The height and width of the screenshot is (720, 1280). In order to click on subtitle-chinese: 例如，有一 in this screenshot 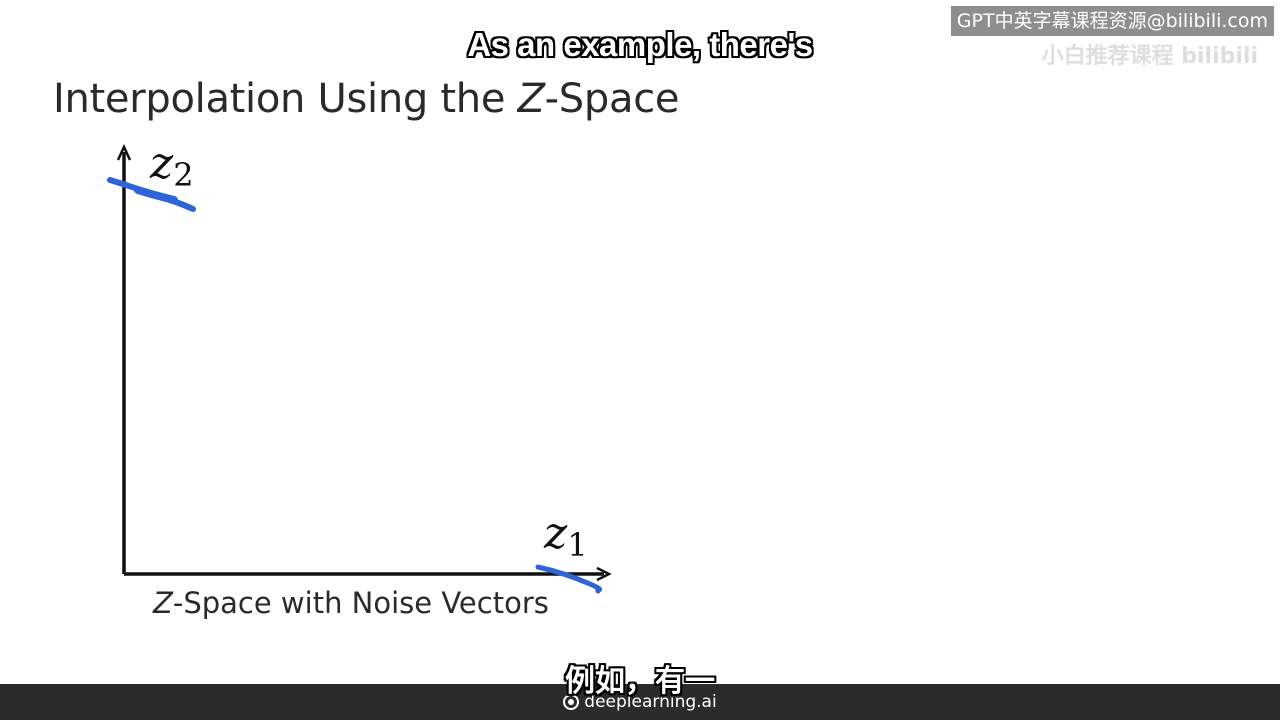, I will do `click(640, 681)`.